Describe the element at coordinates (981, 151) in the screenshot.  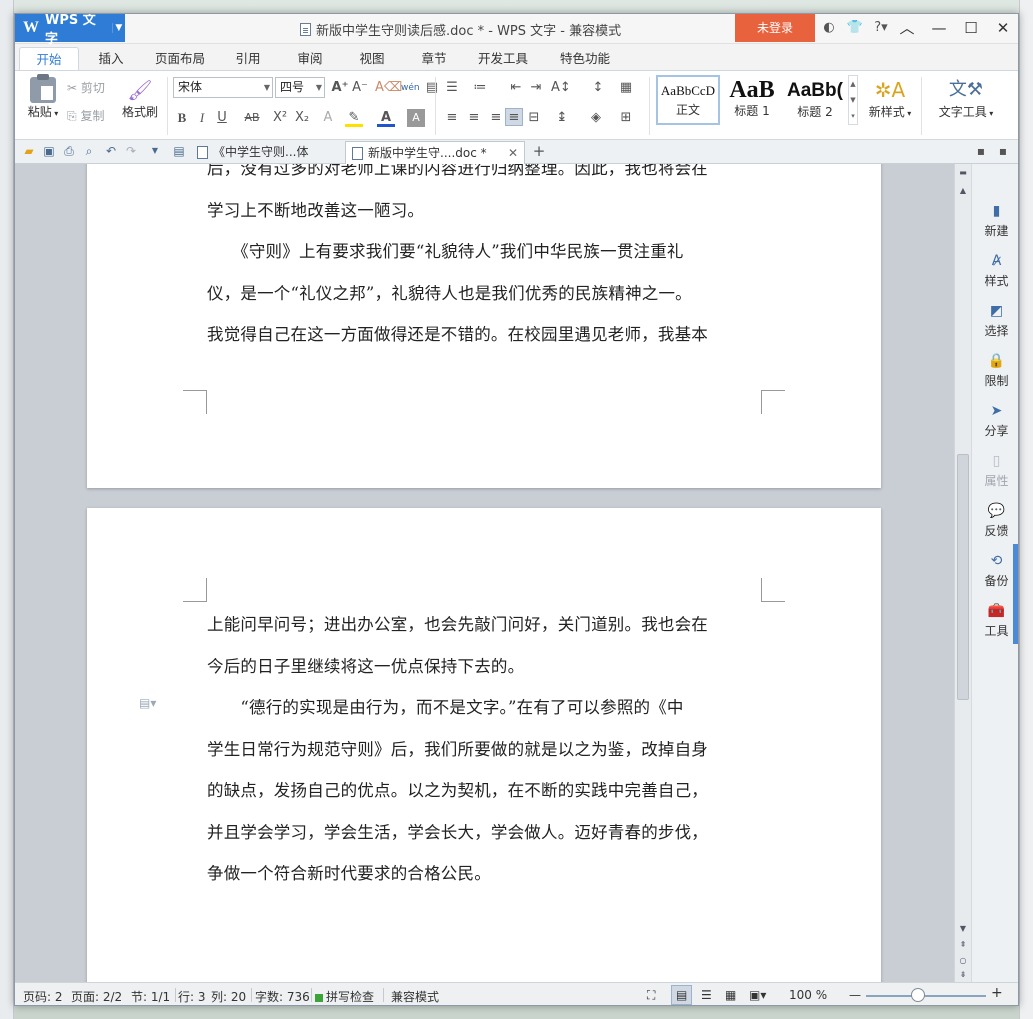
I see `pane-toggle-icon: ▪` at that location.